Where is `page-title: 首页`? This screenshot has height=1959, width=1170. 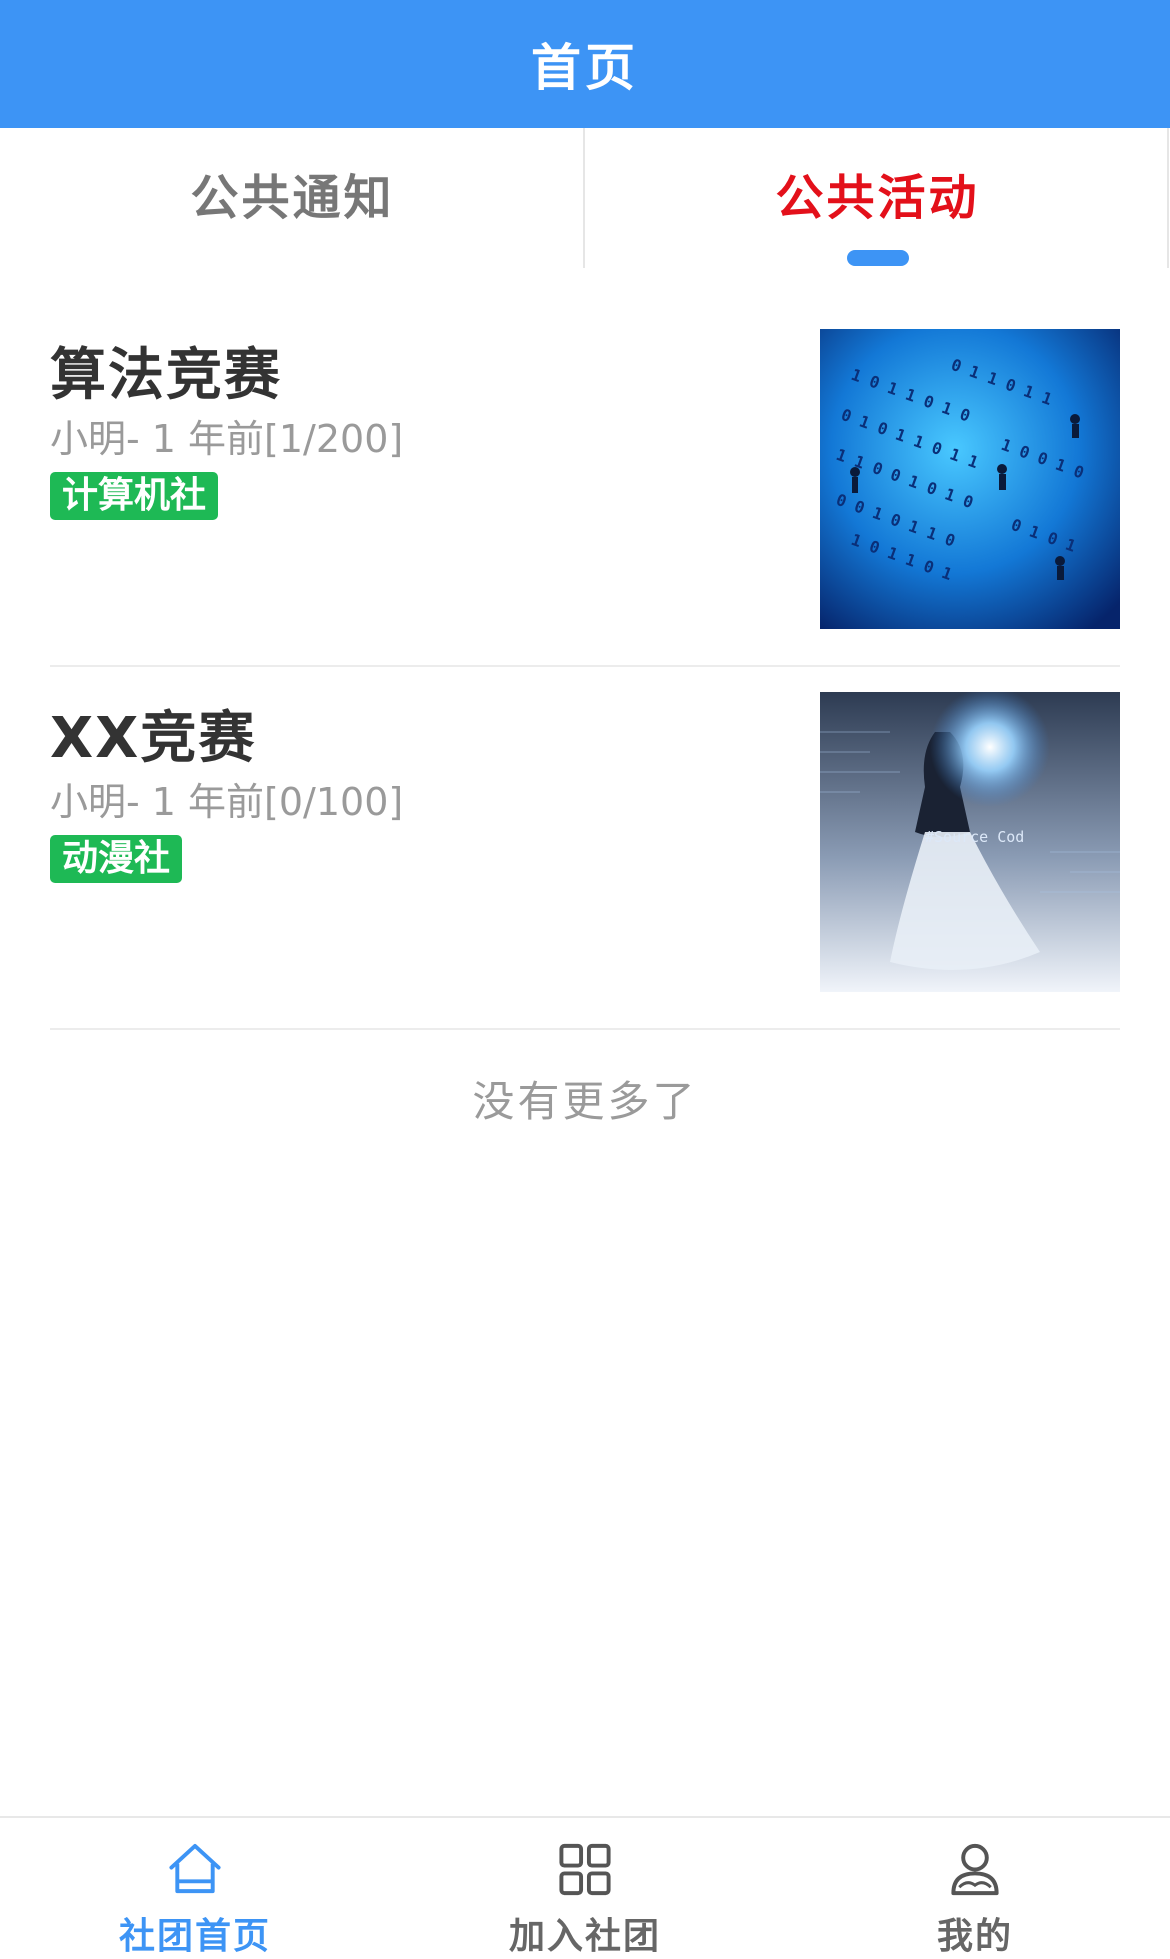 page-title: 首页 is located at coordinates (585, 68).